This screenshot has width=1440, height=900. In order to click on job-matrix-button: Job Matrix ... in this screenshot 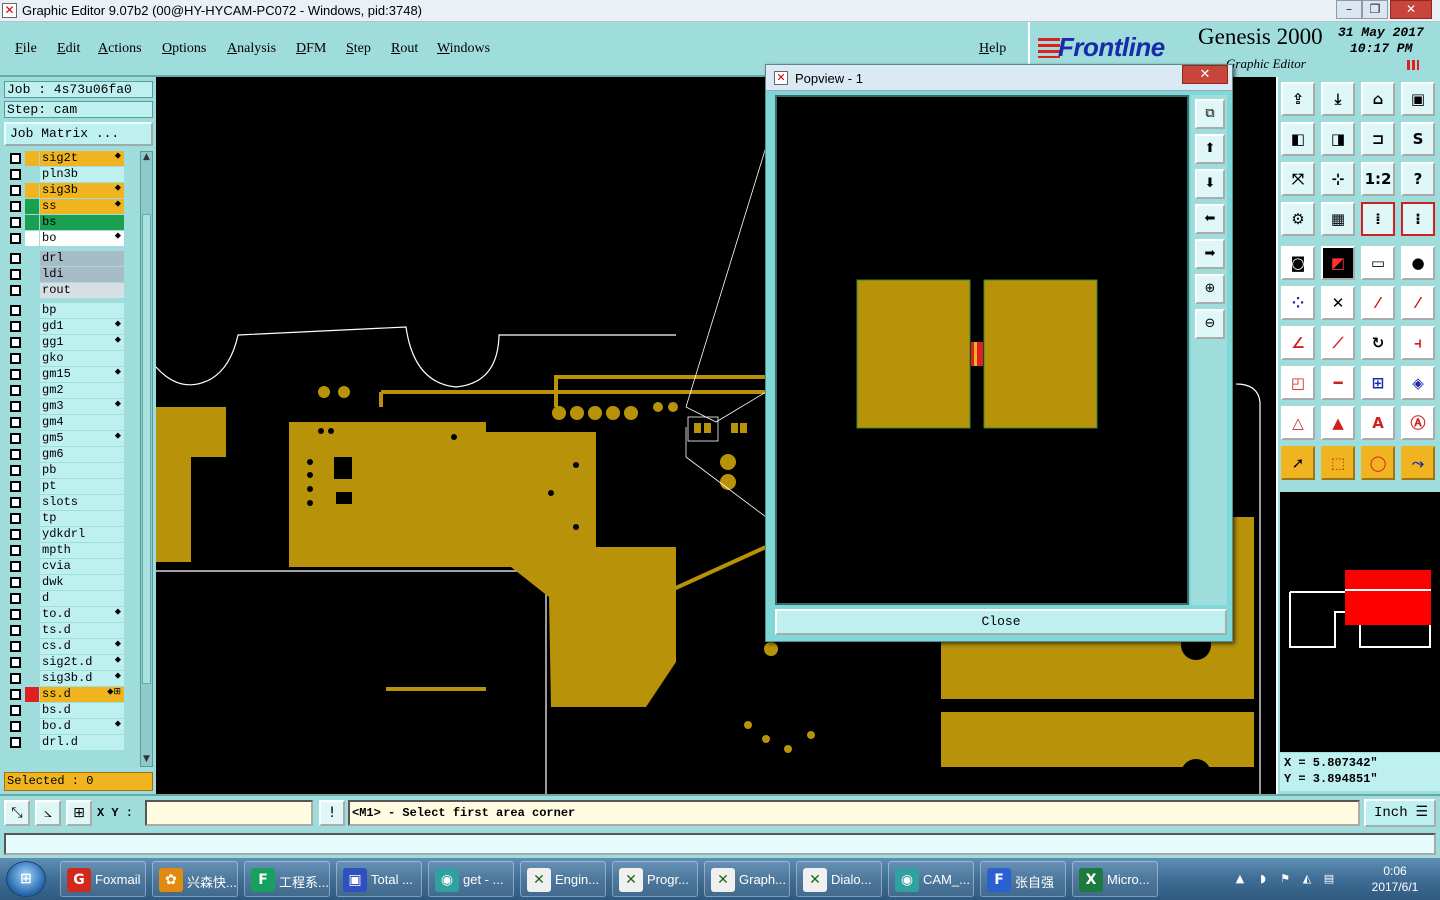, I will do `click(78, 134)`.